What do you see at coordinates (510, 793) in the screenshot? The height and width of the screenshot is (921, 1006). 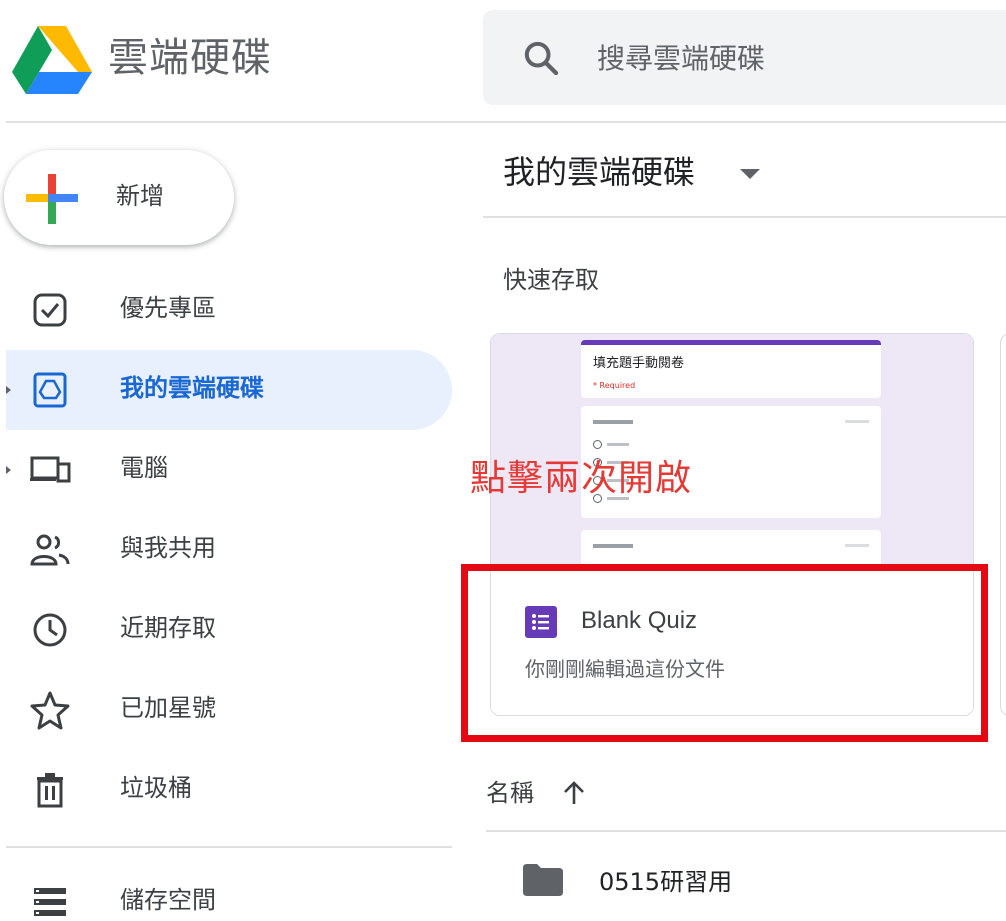 I see `sort-by-name-label: 名稱` at bounding box center [510, 793].